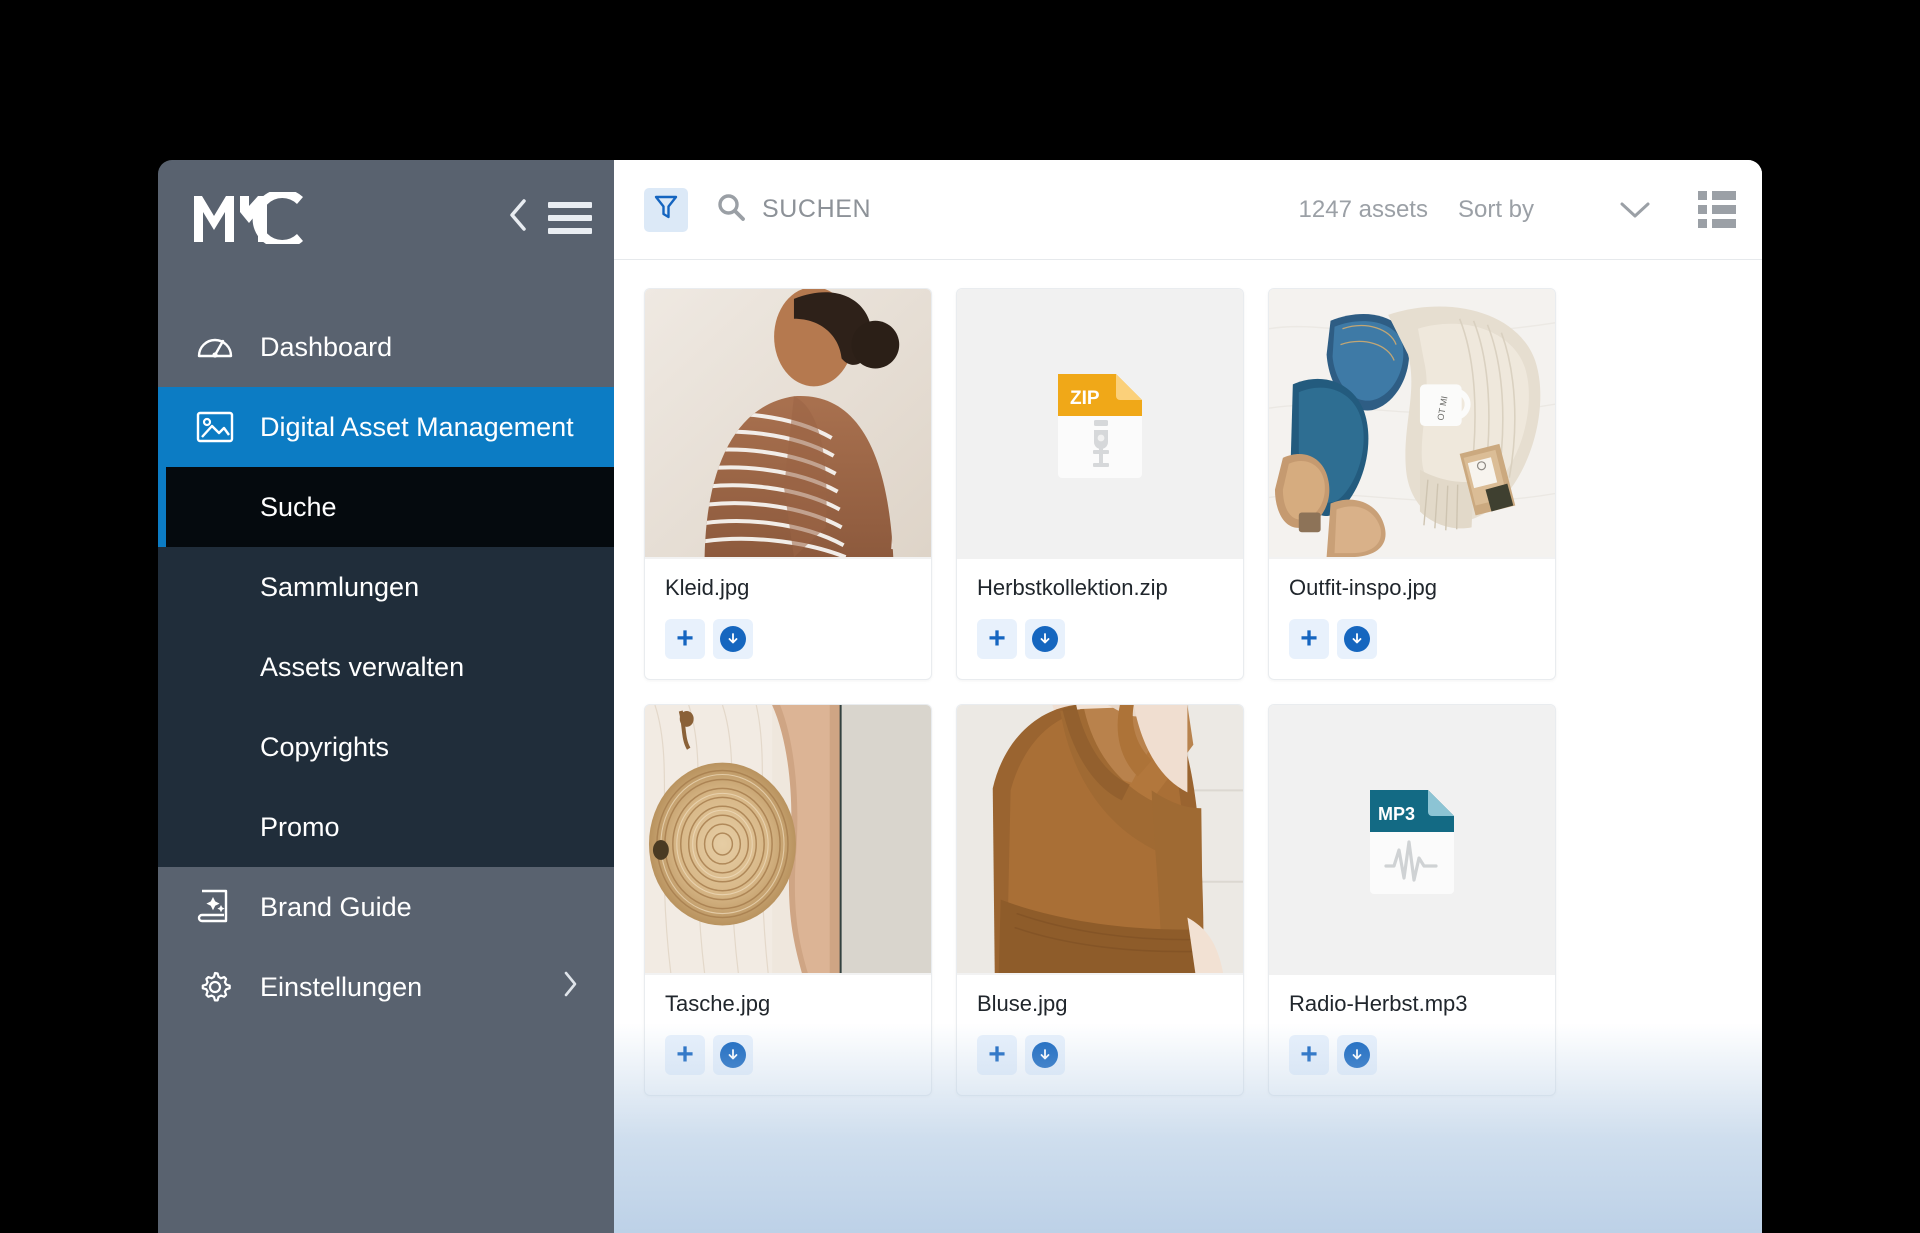 This screenshot has width=1920, height=1233. What do you see at coordinates (215, 347) in the screenshot?
I see `gauge-icon` at bounding box center [215, 347].